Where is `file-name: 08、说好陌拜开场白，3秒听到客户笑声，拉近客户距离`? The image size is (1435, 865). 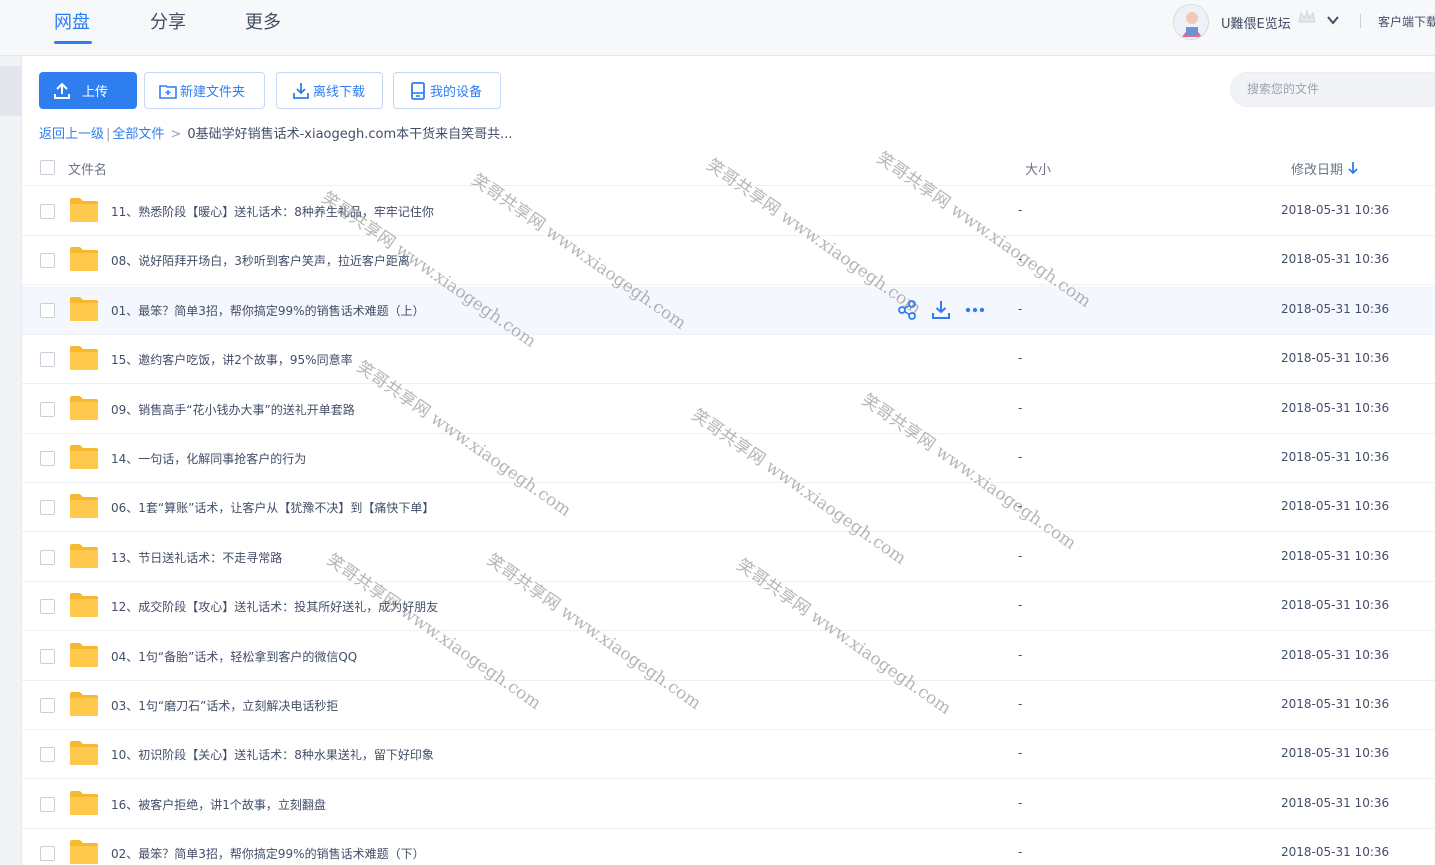
file-name: 08、说好陌拜开场白，3秒听到客户笑声，拉近客户距离 is located at coordinates (260, 260).